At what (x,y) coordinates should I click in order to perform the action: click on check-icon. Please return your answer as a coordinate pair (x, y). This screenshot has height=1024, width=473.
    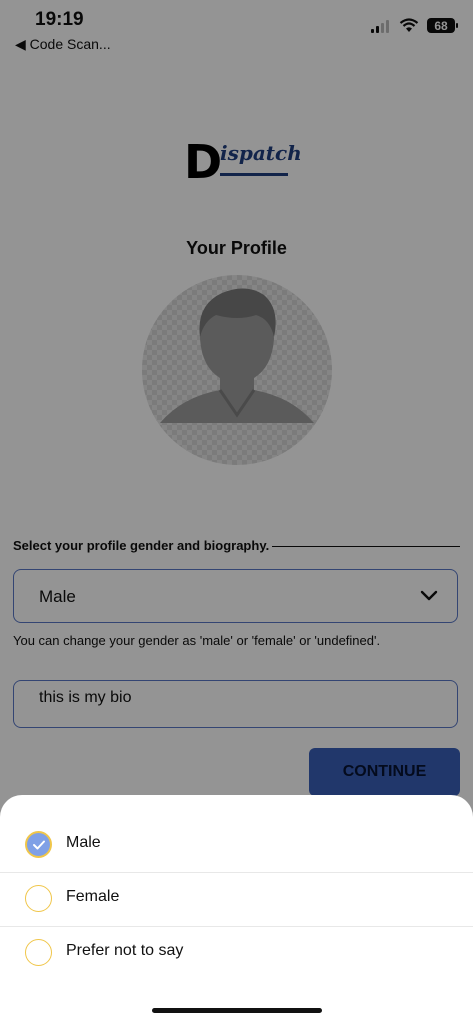
    Looking at the image, I should click on (38, 844).